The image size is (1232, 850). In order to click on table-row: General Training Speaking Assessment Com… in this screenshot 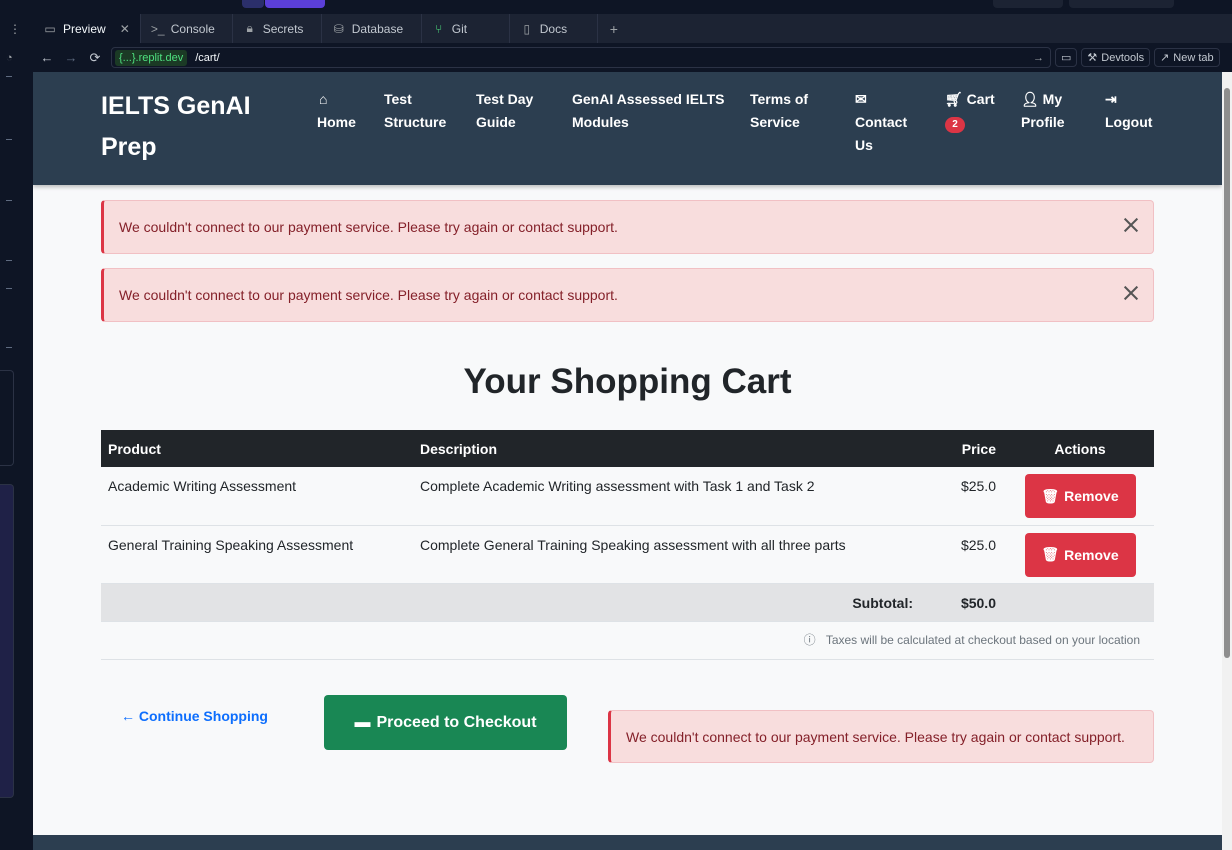, I will do `click(627, 554)`.